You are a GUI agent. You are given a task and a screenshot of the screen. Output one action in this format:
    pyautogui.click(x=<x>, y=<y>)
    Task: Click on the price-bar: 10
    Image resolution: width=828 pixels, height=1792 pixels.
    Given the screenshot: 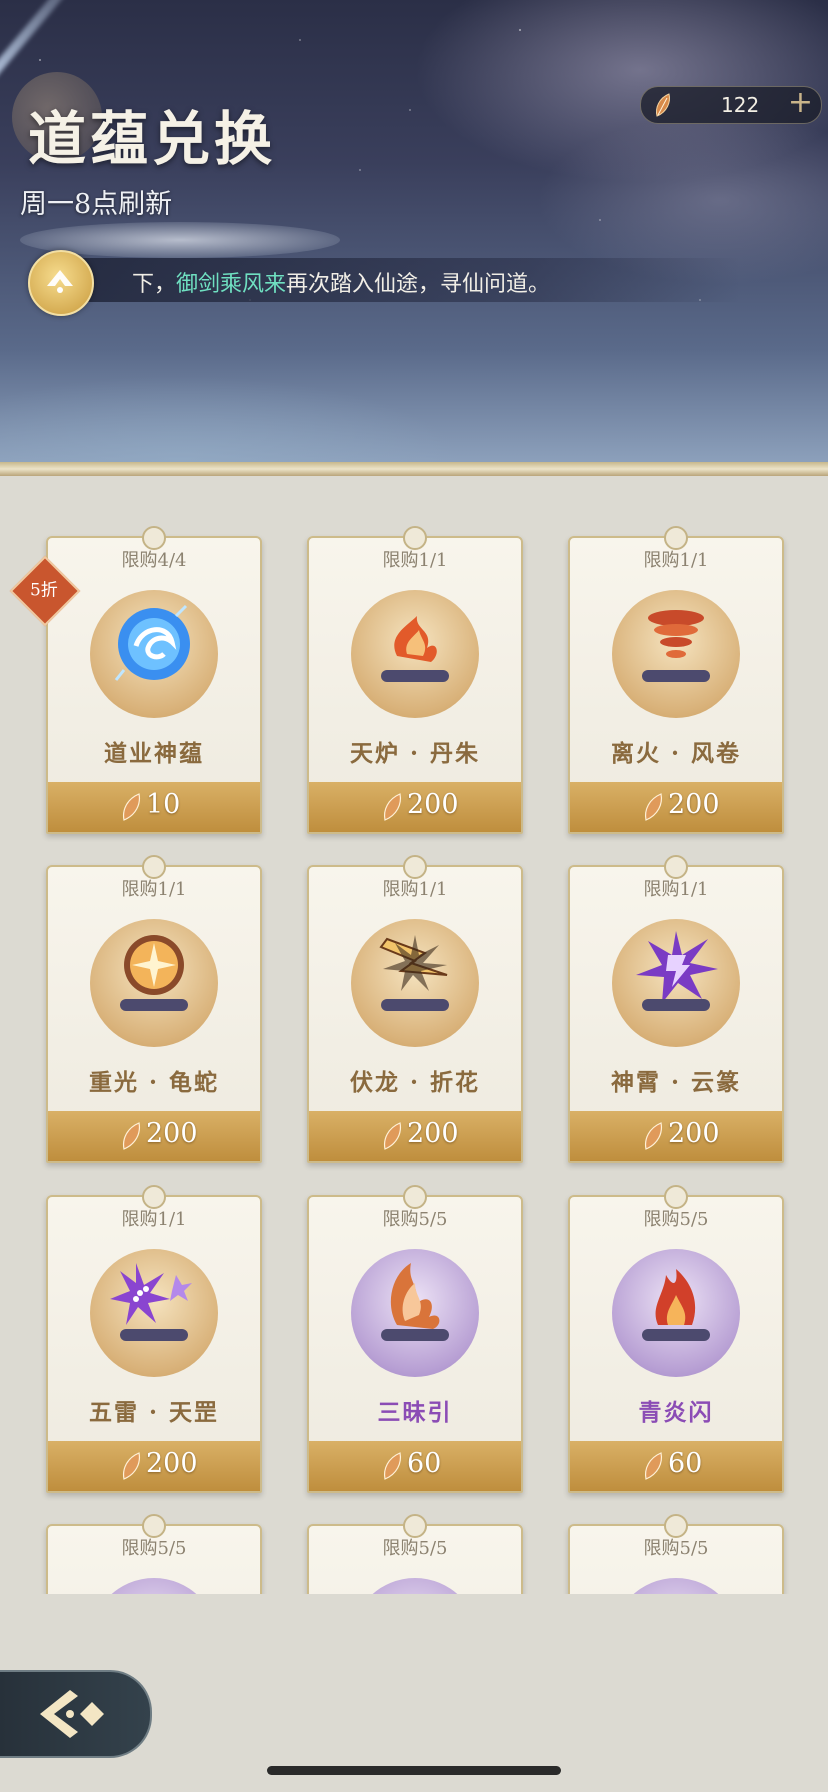 What is the action you would take?
    pyautogui.click(x=154, y=807)
    